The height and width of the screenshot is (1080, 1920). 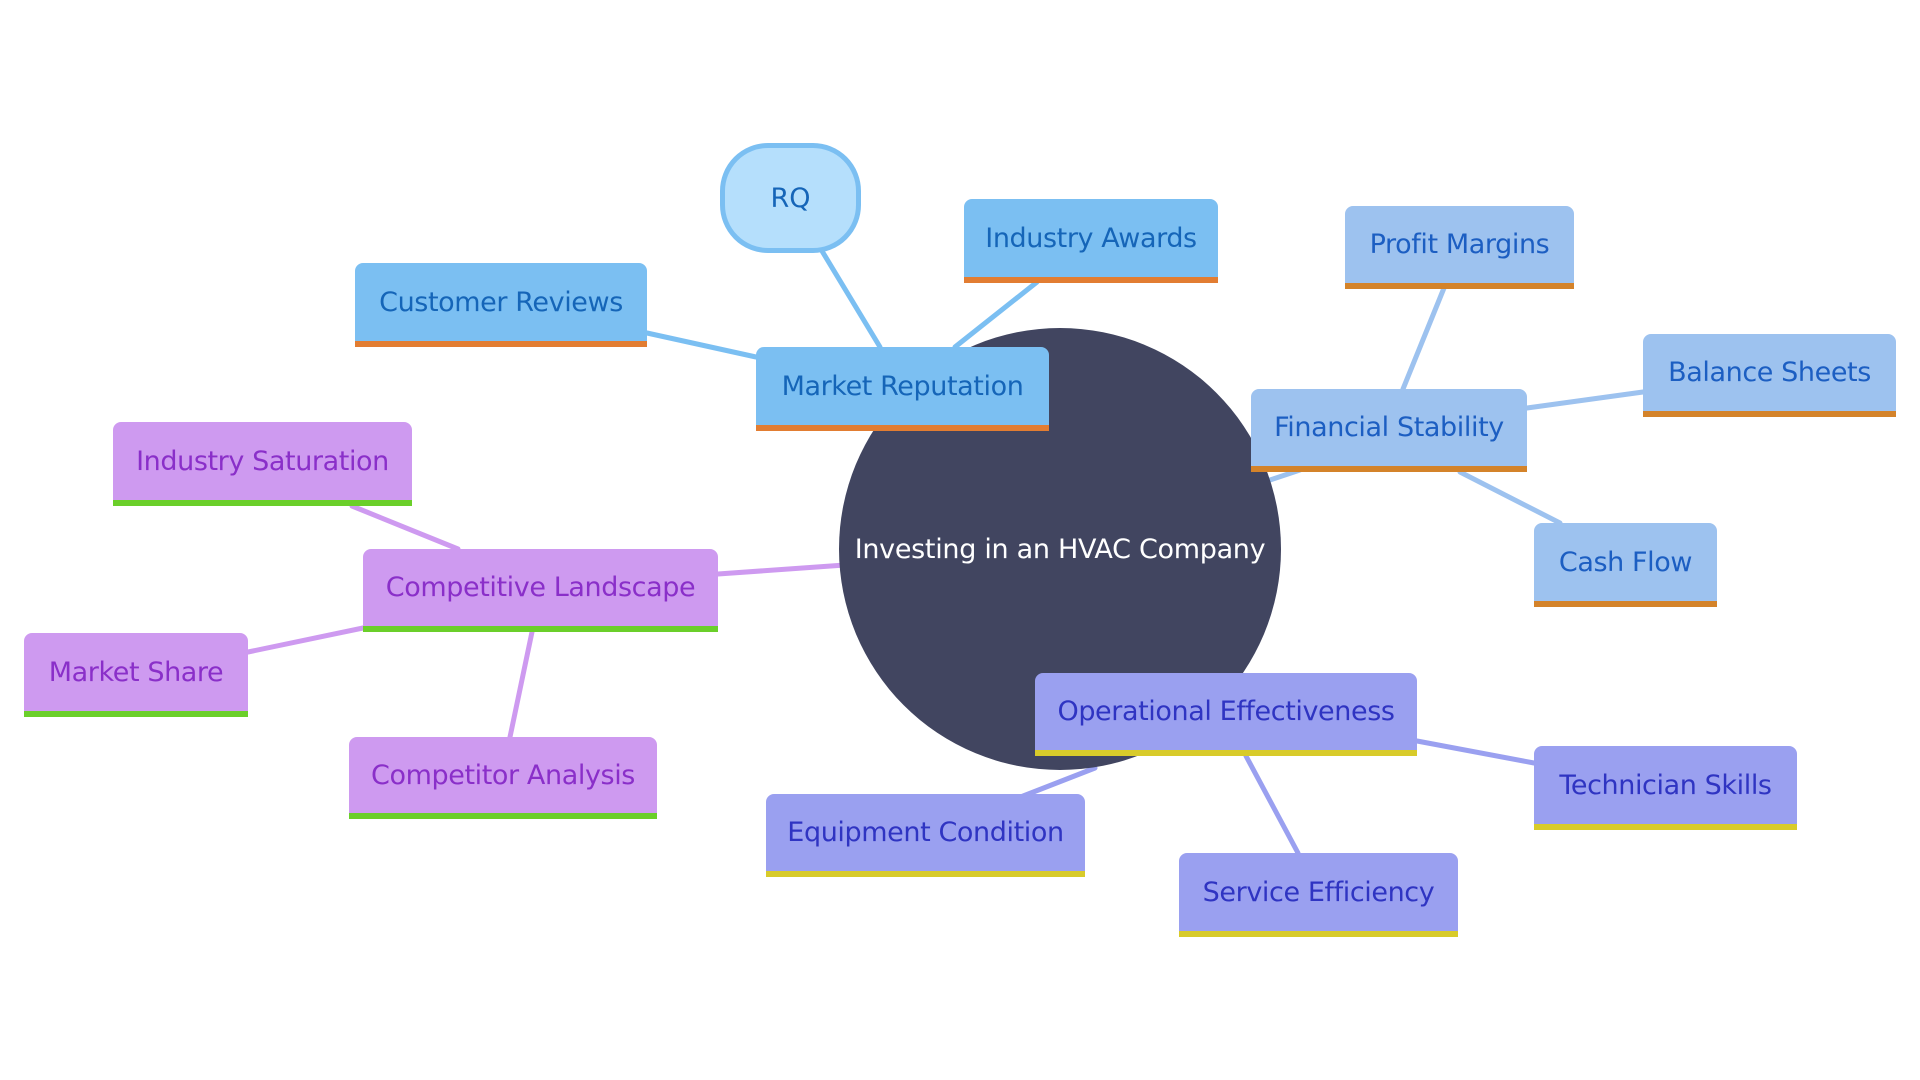 I want to click on node-financial-stability: Financial Stability, so click(x=1389, y=430).